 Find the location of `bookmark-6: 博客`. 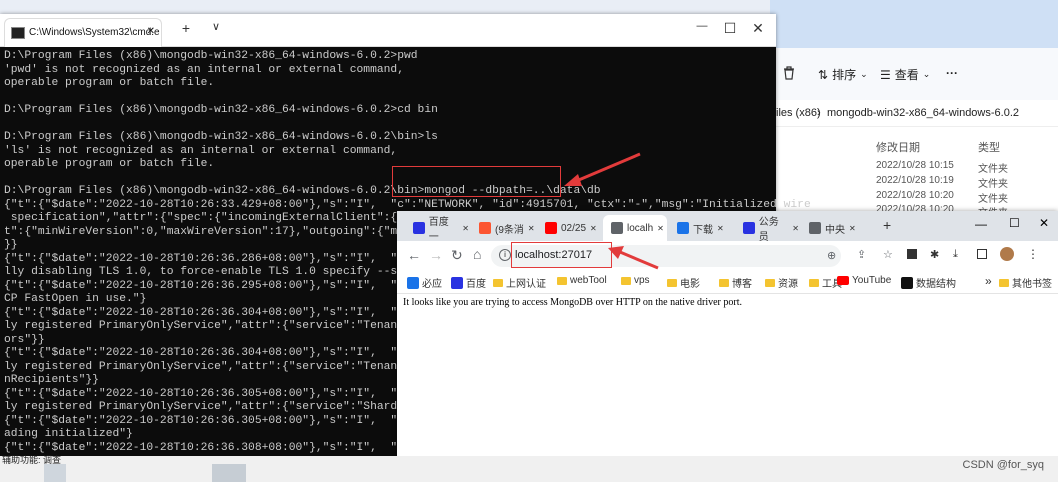

bookmark-6: 博客 is located at coordinates (735, 282).